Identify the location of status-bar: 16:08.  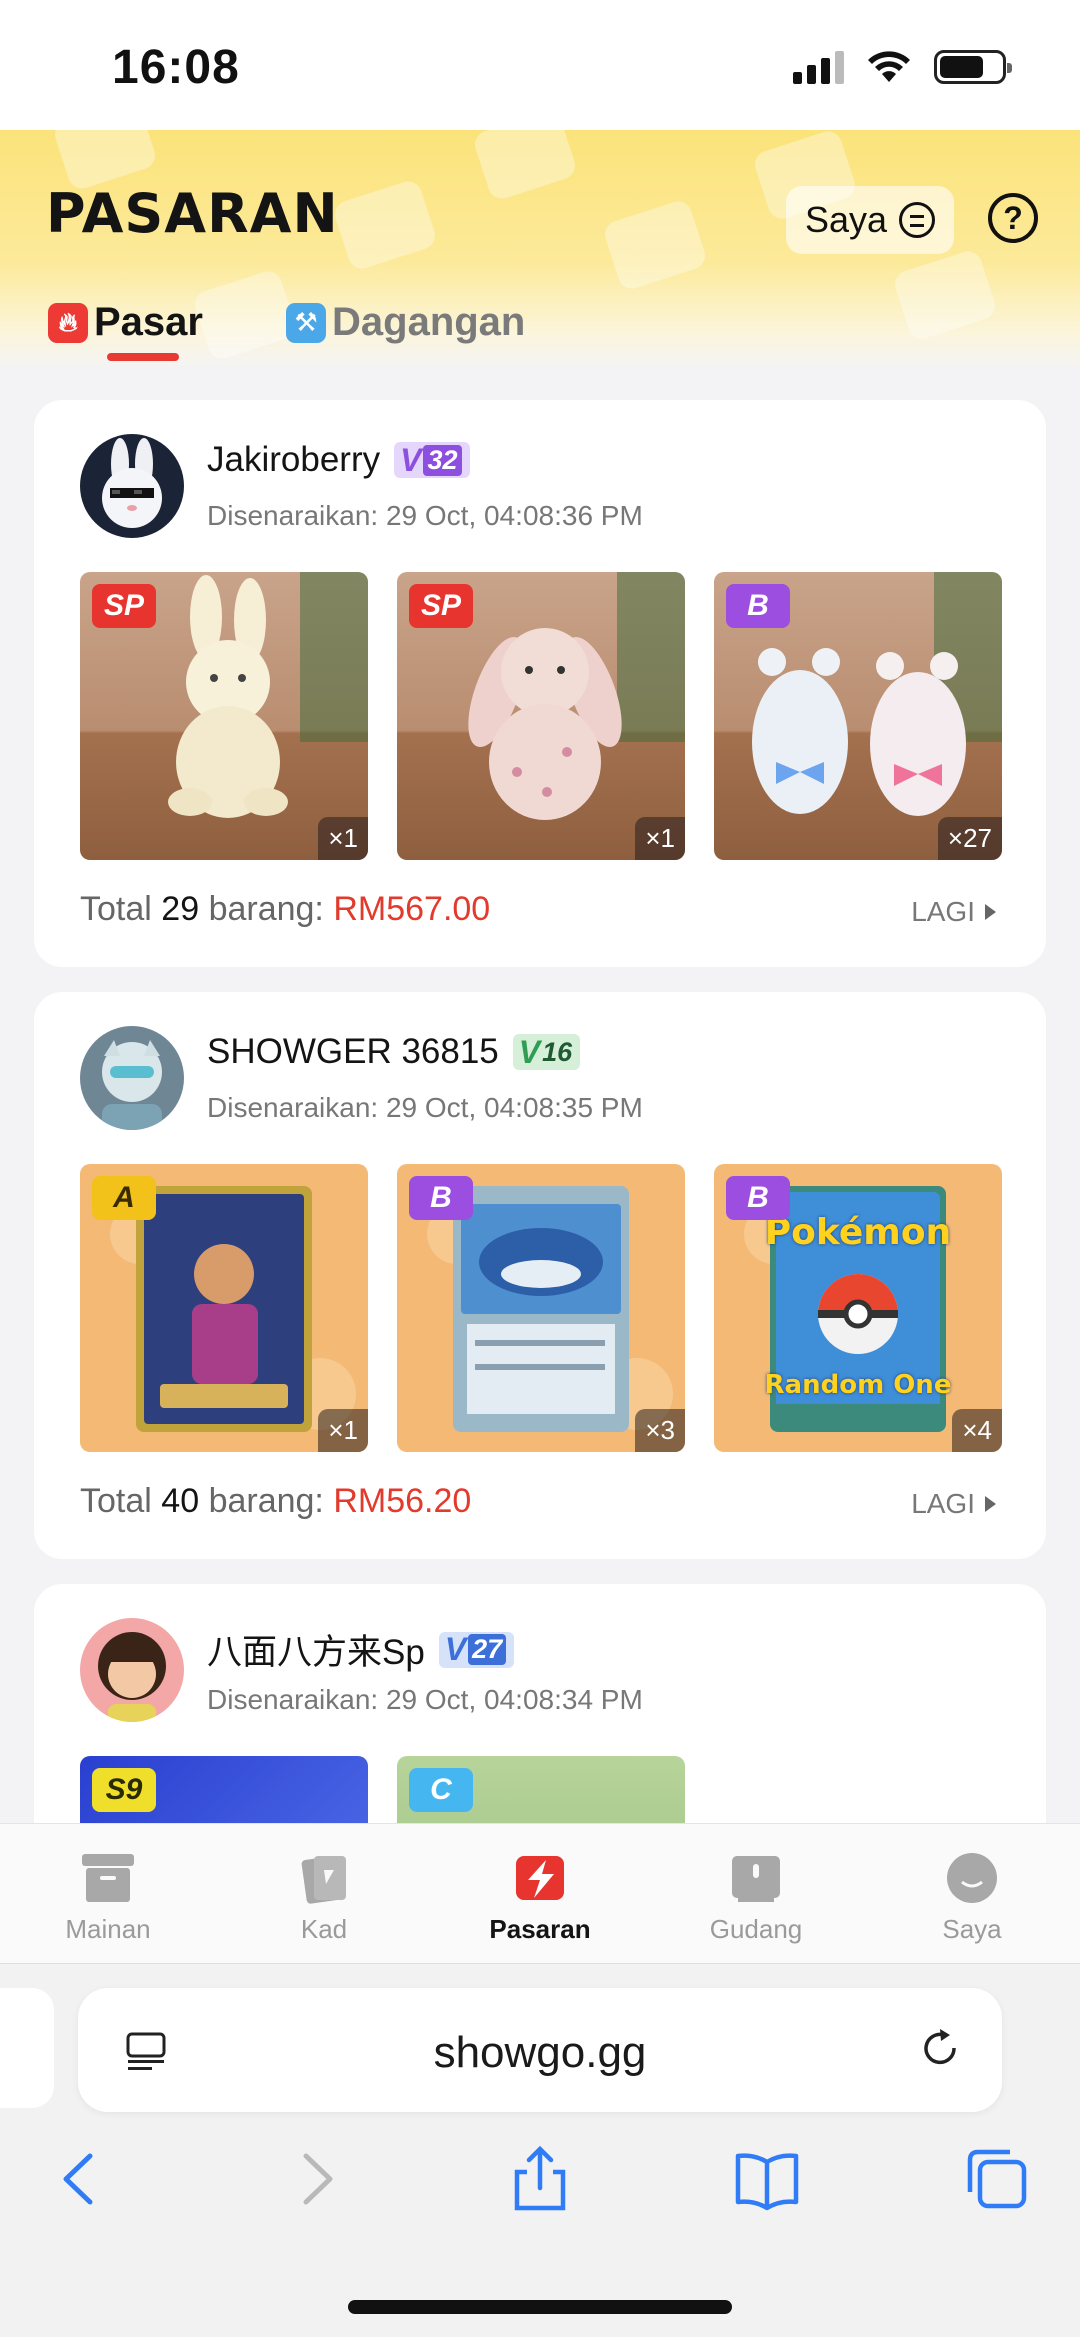
(540, 65).